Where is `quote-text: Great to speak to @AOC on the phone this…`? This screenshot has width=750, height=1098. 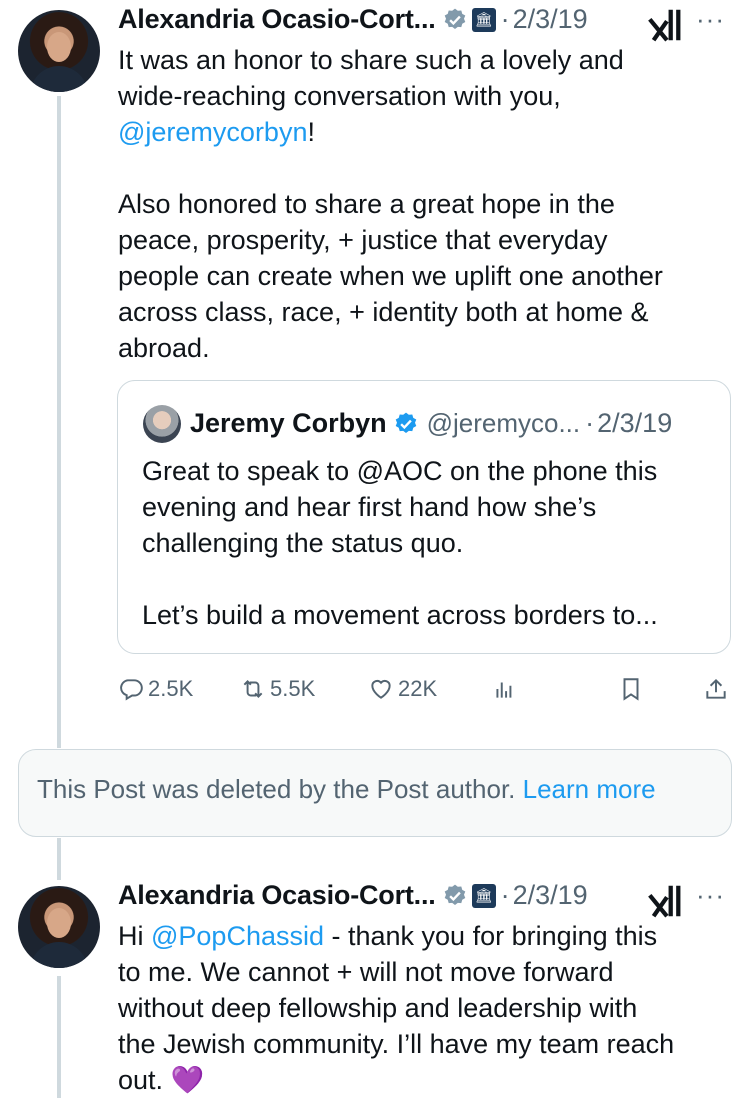 quote-text: Great to speak to @AOC on the phone this… is located at coordinates (400, 543).